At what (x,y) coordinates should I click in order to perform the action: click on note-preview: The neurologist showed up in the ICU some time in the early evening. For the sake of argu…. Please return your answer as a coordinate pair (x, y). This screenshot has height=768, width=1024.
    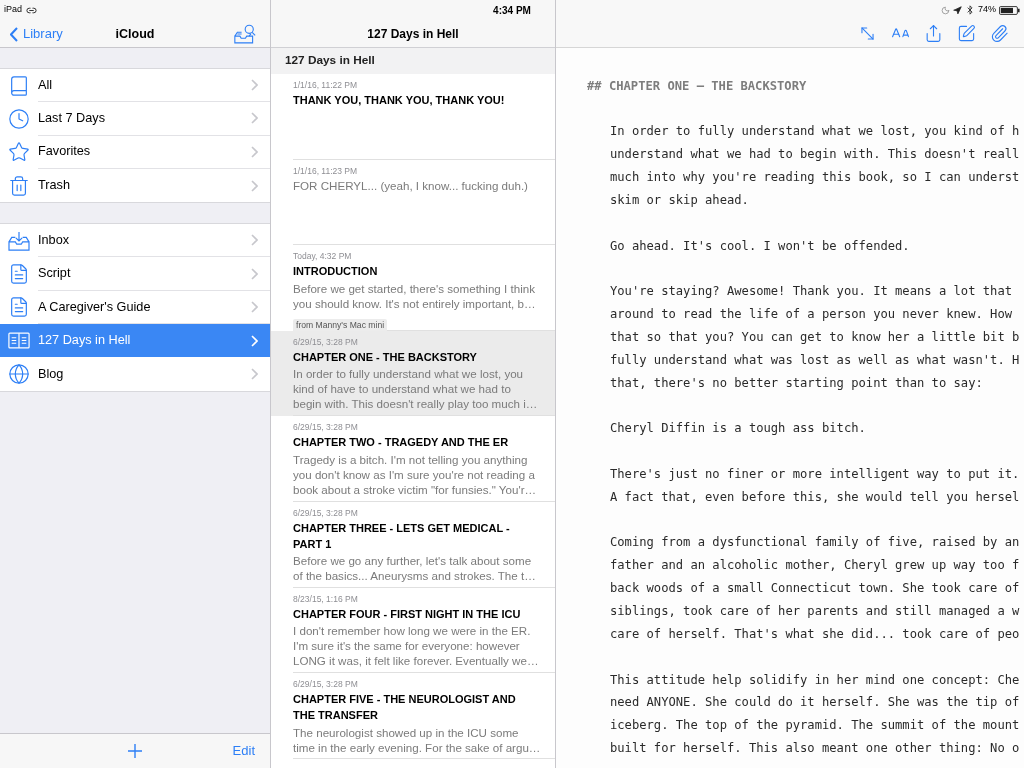
    Looking at the image, I should click on (417, 739).